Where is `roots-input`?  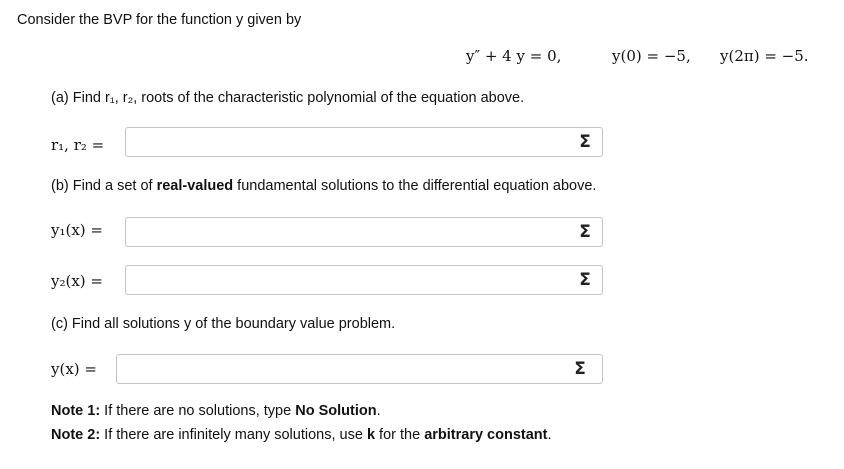 roots-input is located at coordinates (364, 142).